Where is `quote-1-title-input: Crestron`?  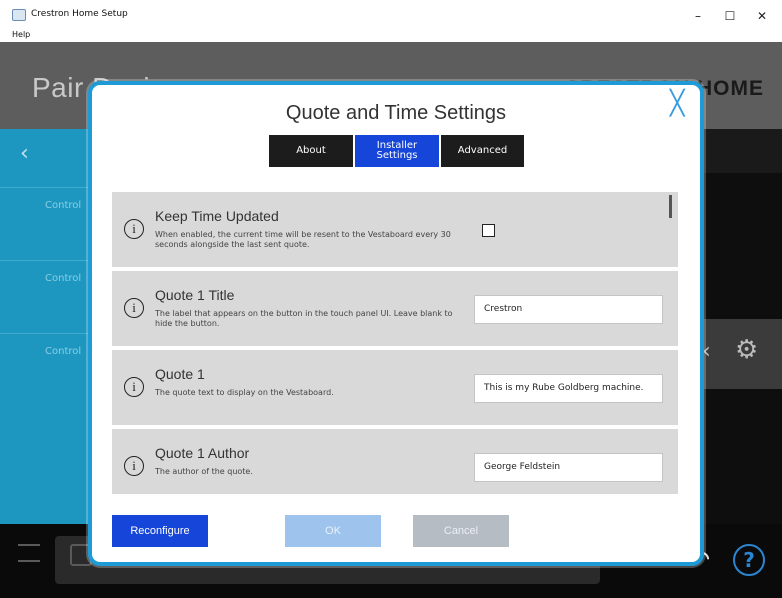 quote-1-title-input: Crestron is located at coordinates (568, 309).